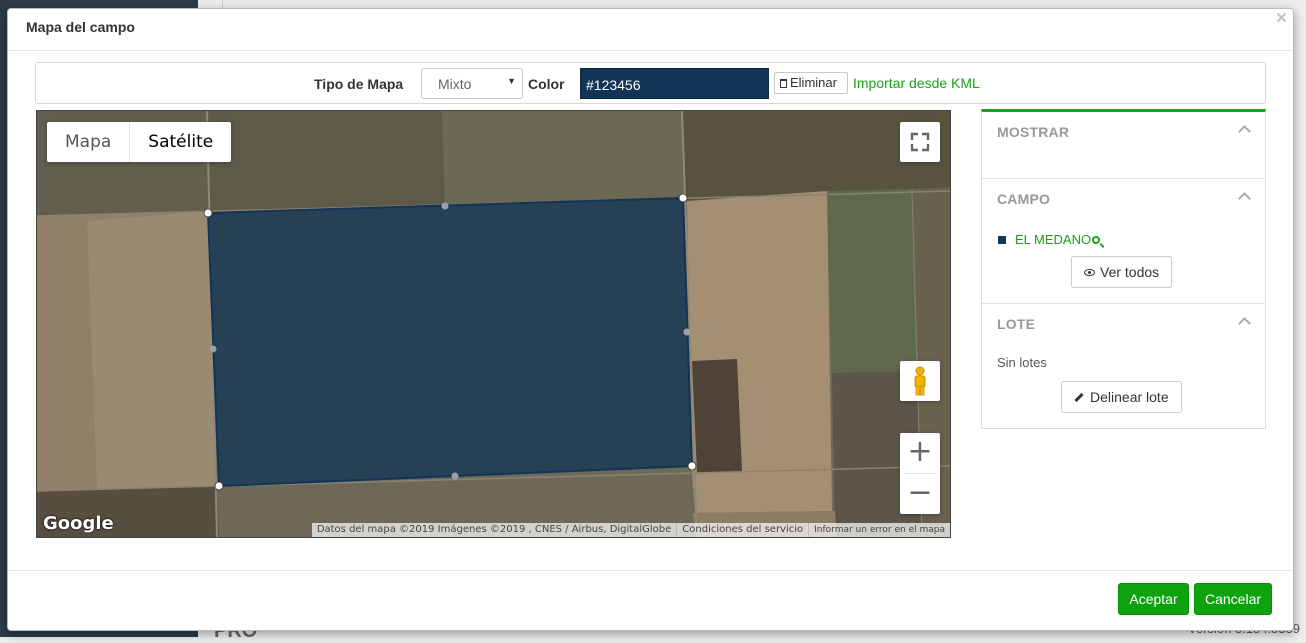 This screenshot has height=643, width=1306. Describe the element at coordinates (1079, 397) in the screenshot. I see `pencil-icon` at that location.